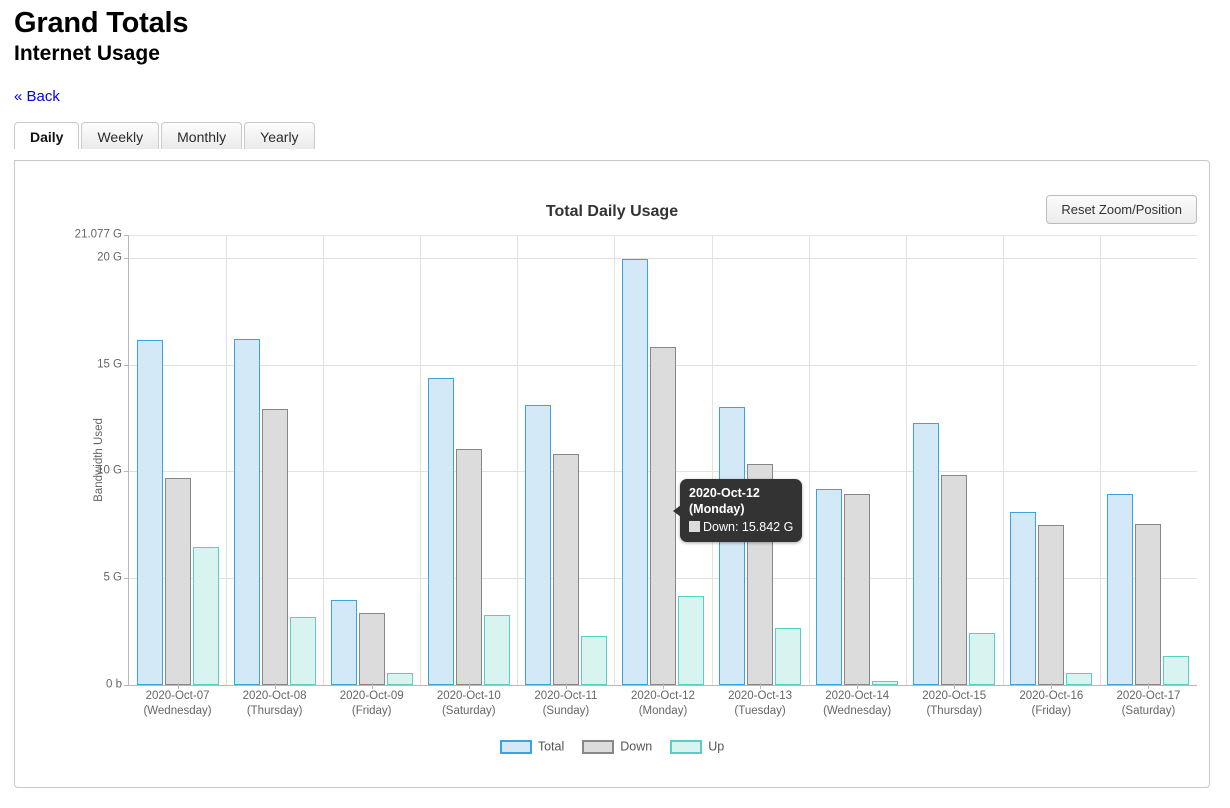  I want to click on x-tick-label: 2020-Oct-12 (Monday), so click(663, 703).